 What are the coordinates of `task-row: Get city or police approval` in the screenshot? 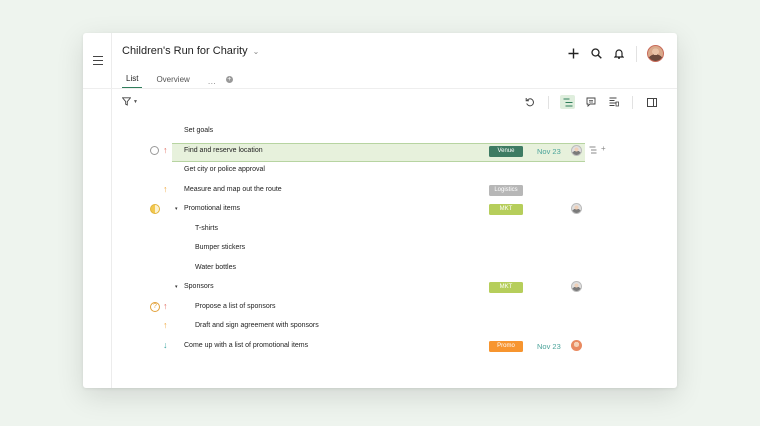 It's located at (380, 171).